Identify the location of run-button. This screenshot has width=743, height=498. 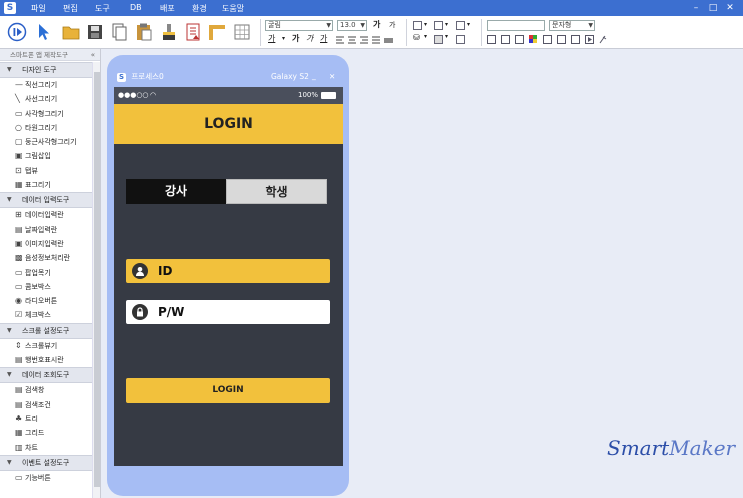
(17, 32).